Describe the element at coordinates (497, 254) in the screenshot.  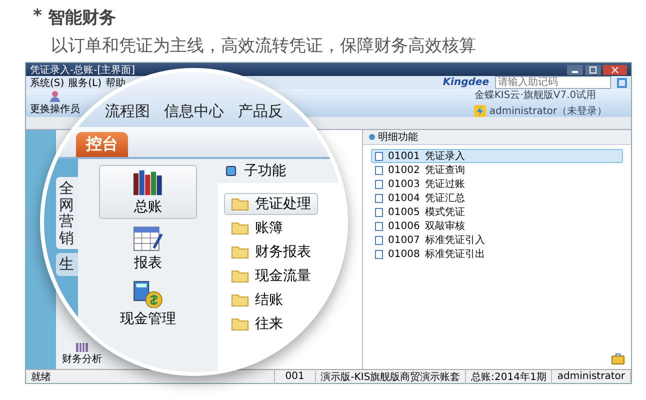
I see `function-item: 01008 标准凭证引出` at that location.